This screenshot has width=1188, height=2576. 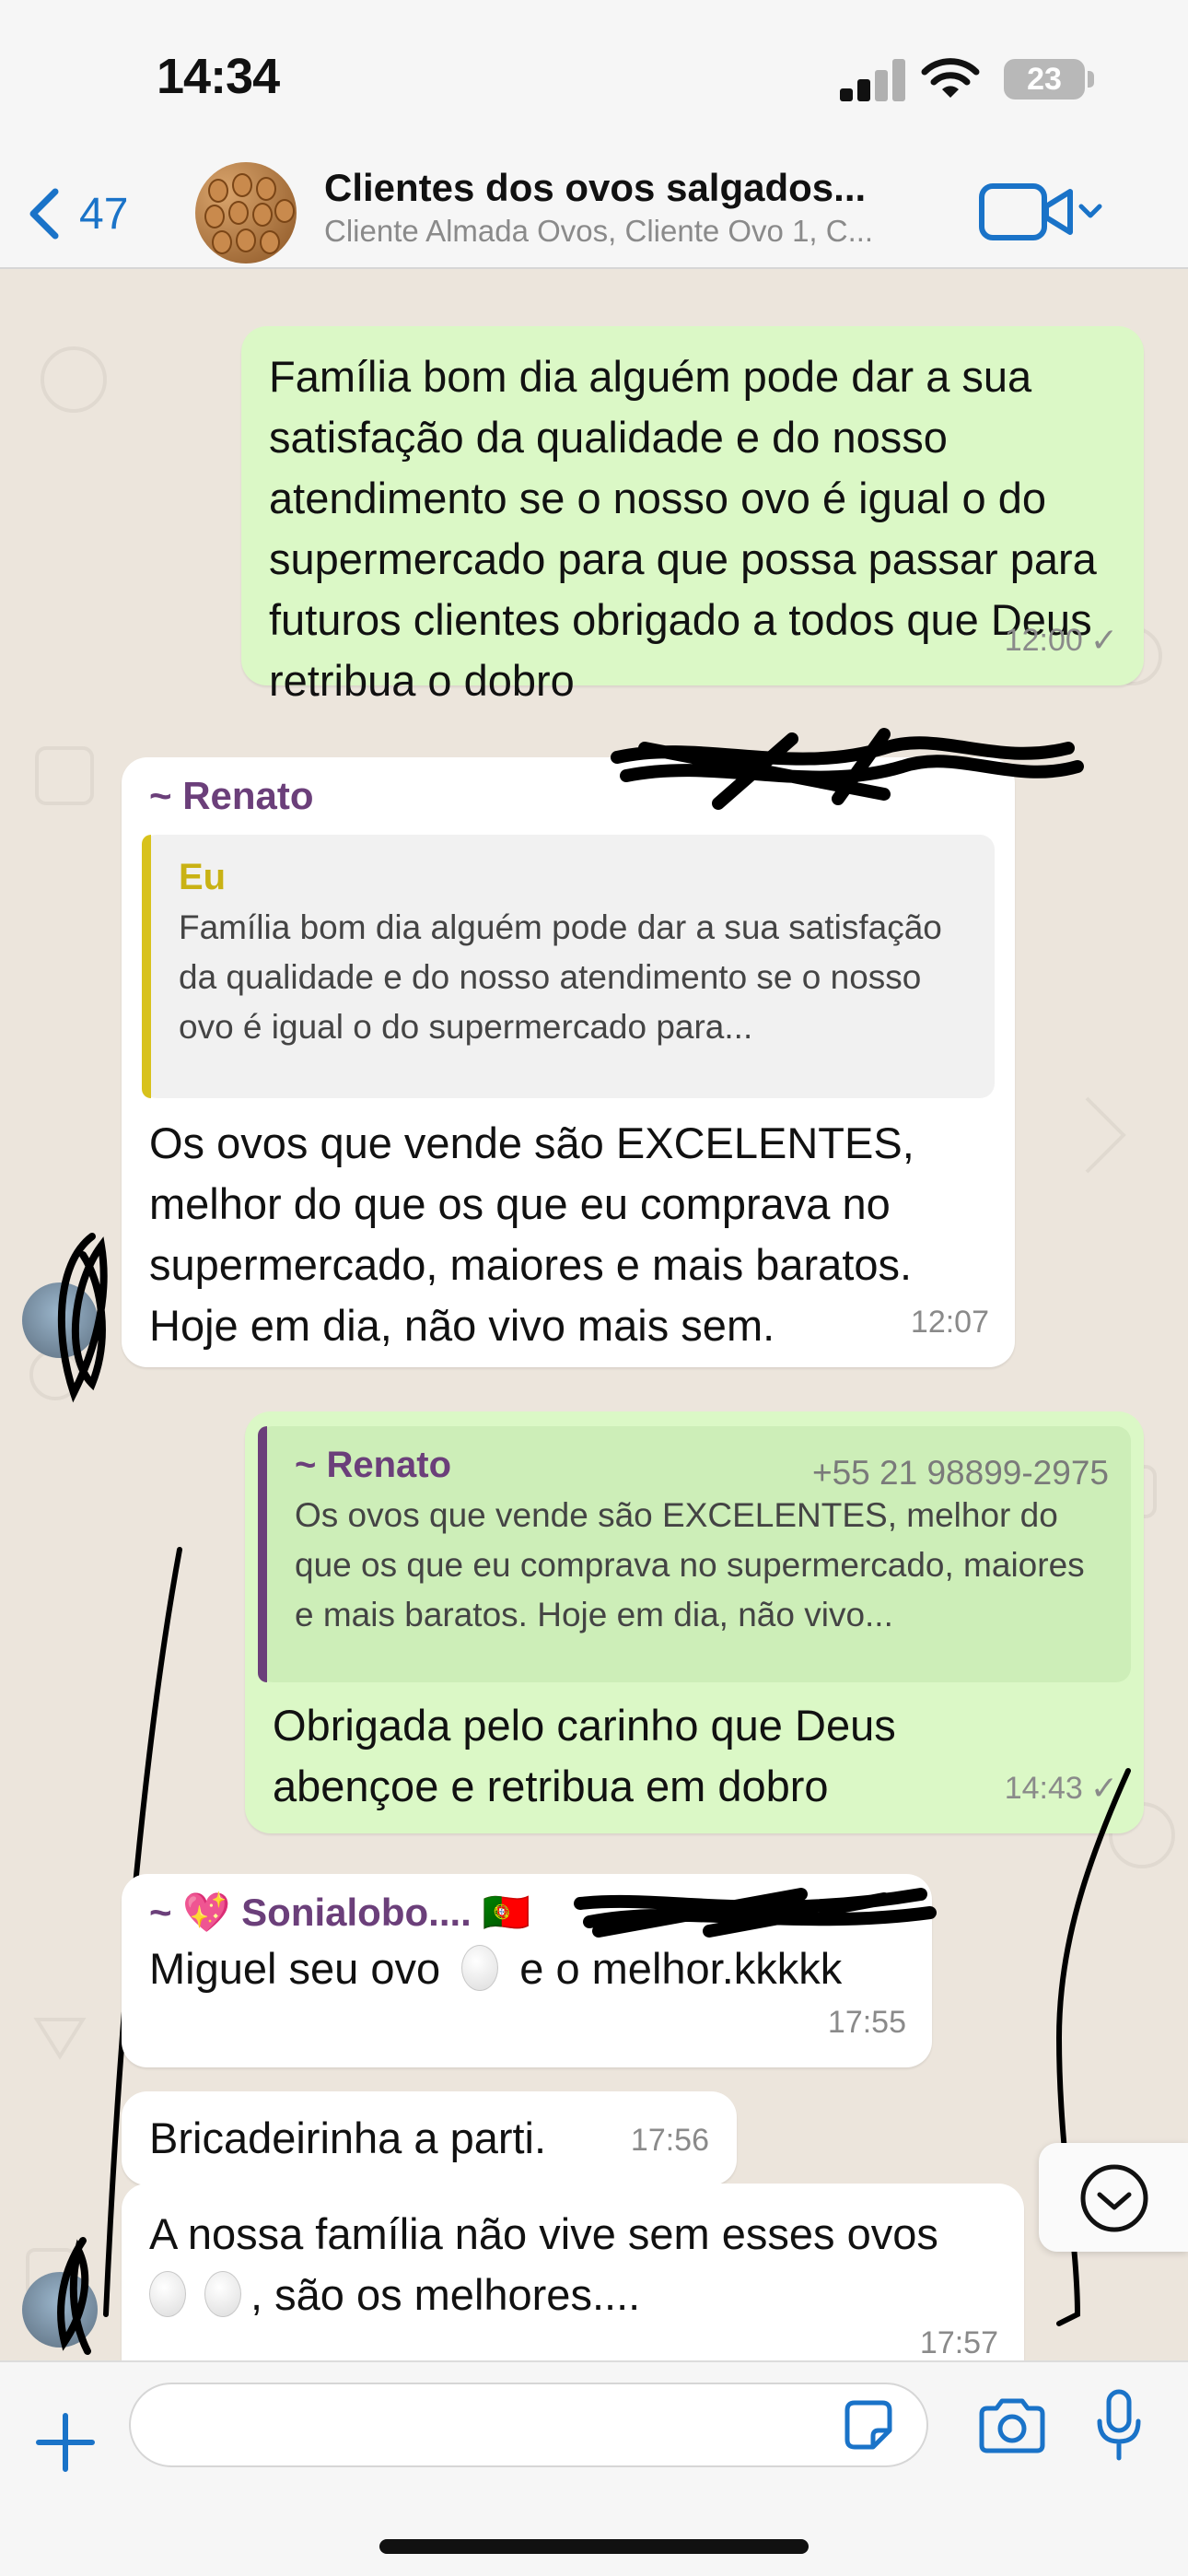 I want to click on sender-name: ~ 💖 Sonialobo.... 🇵🇹, so click(x=526, y=1913).